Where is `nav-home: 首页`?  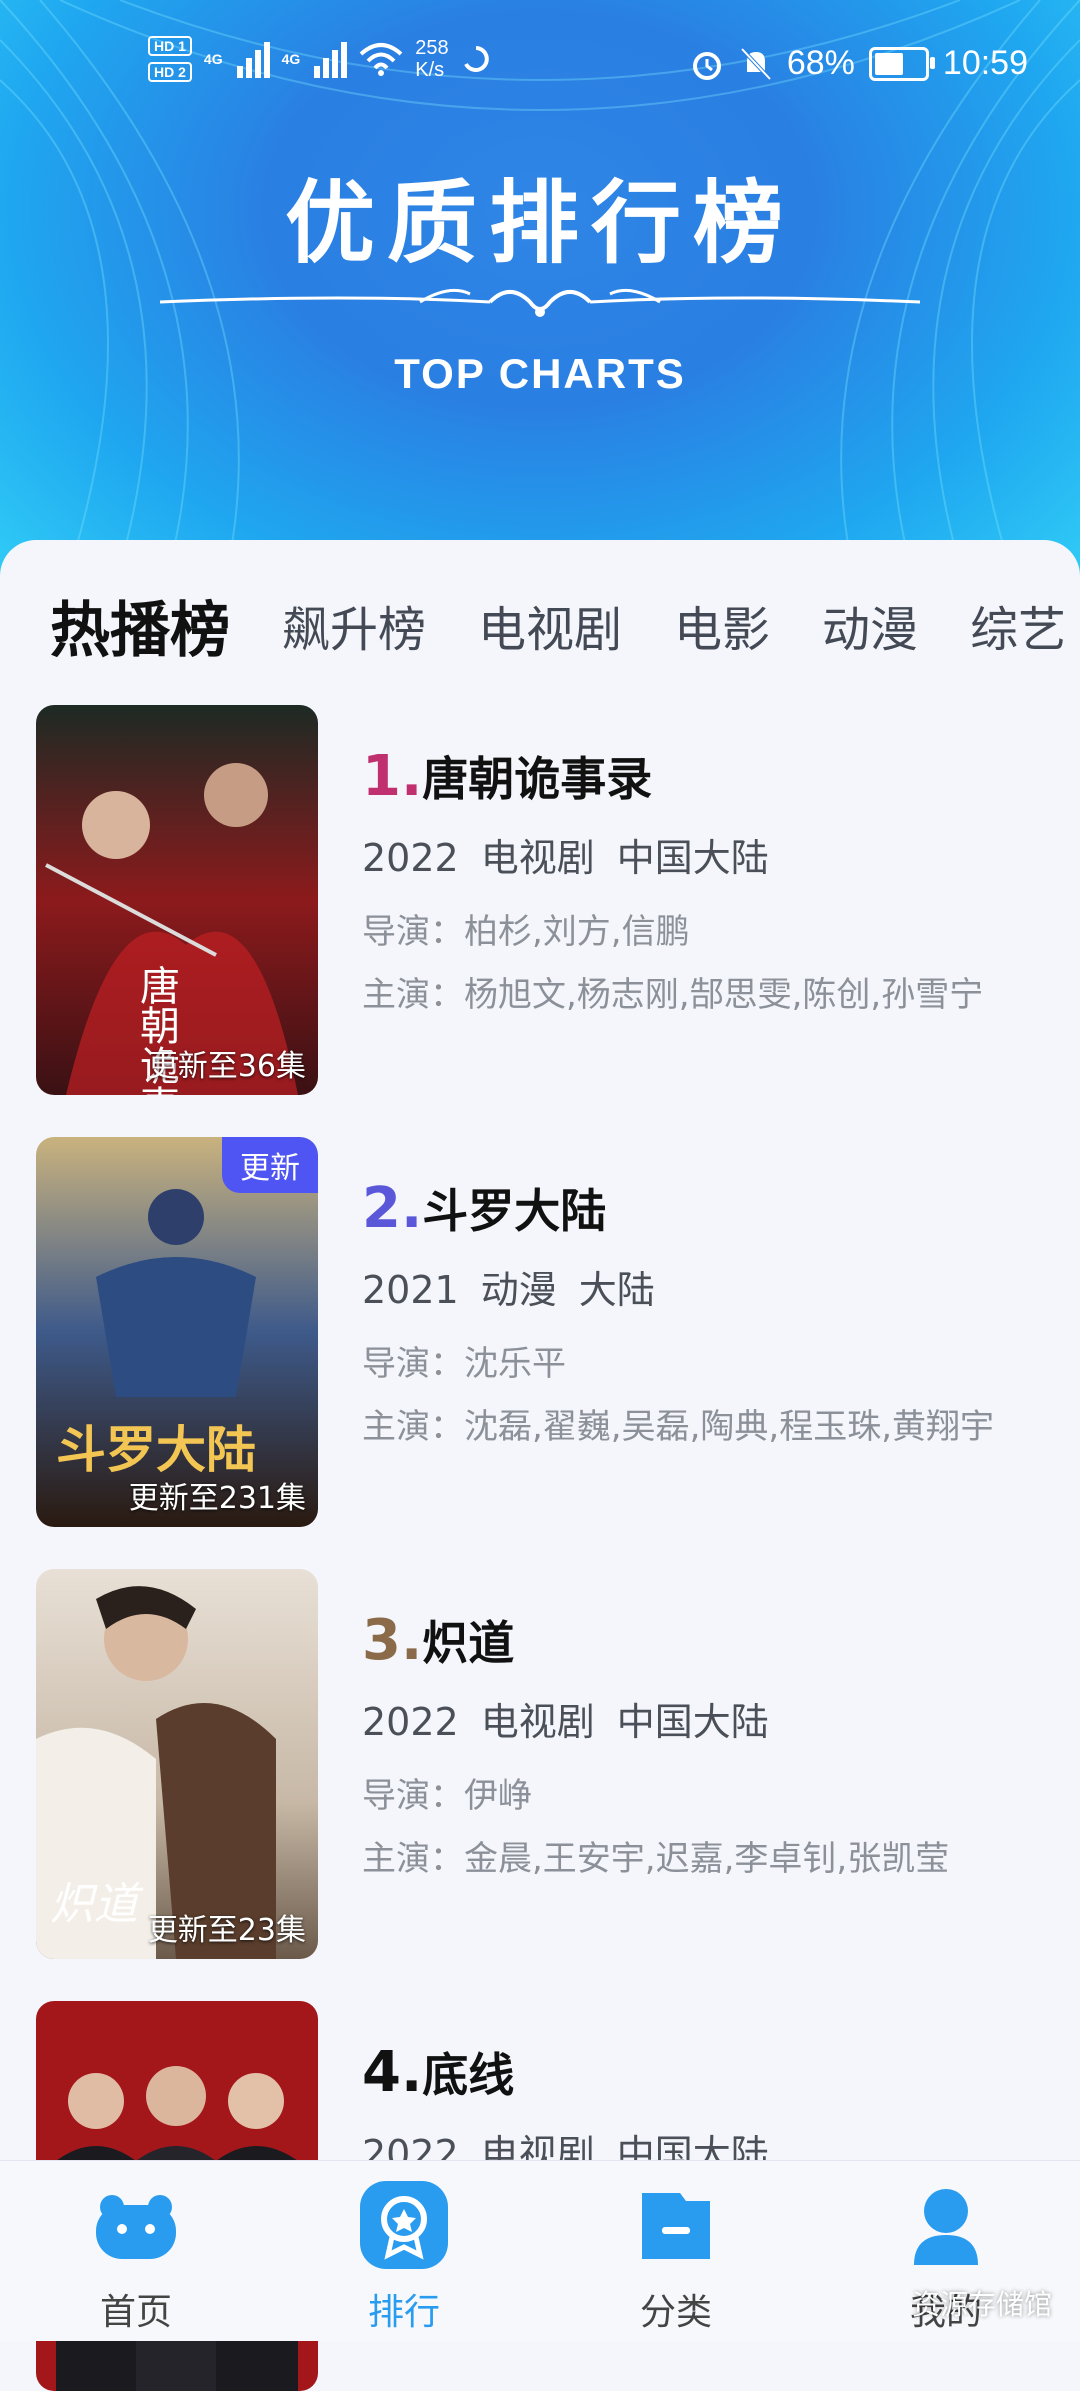
nav-home: 首页 is located at coordinates (136, 2257).